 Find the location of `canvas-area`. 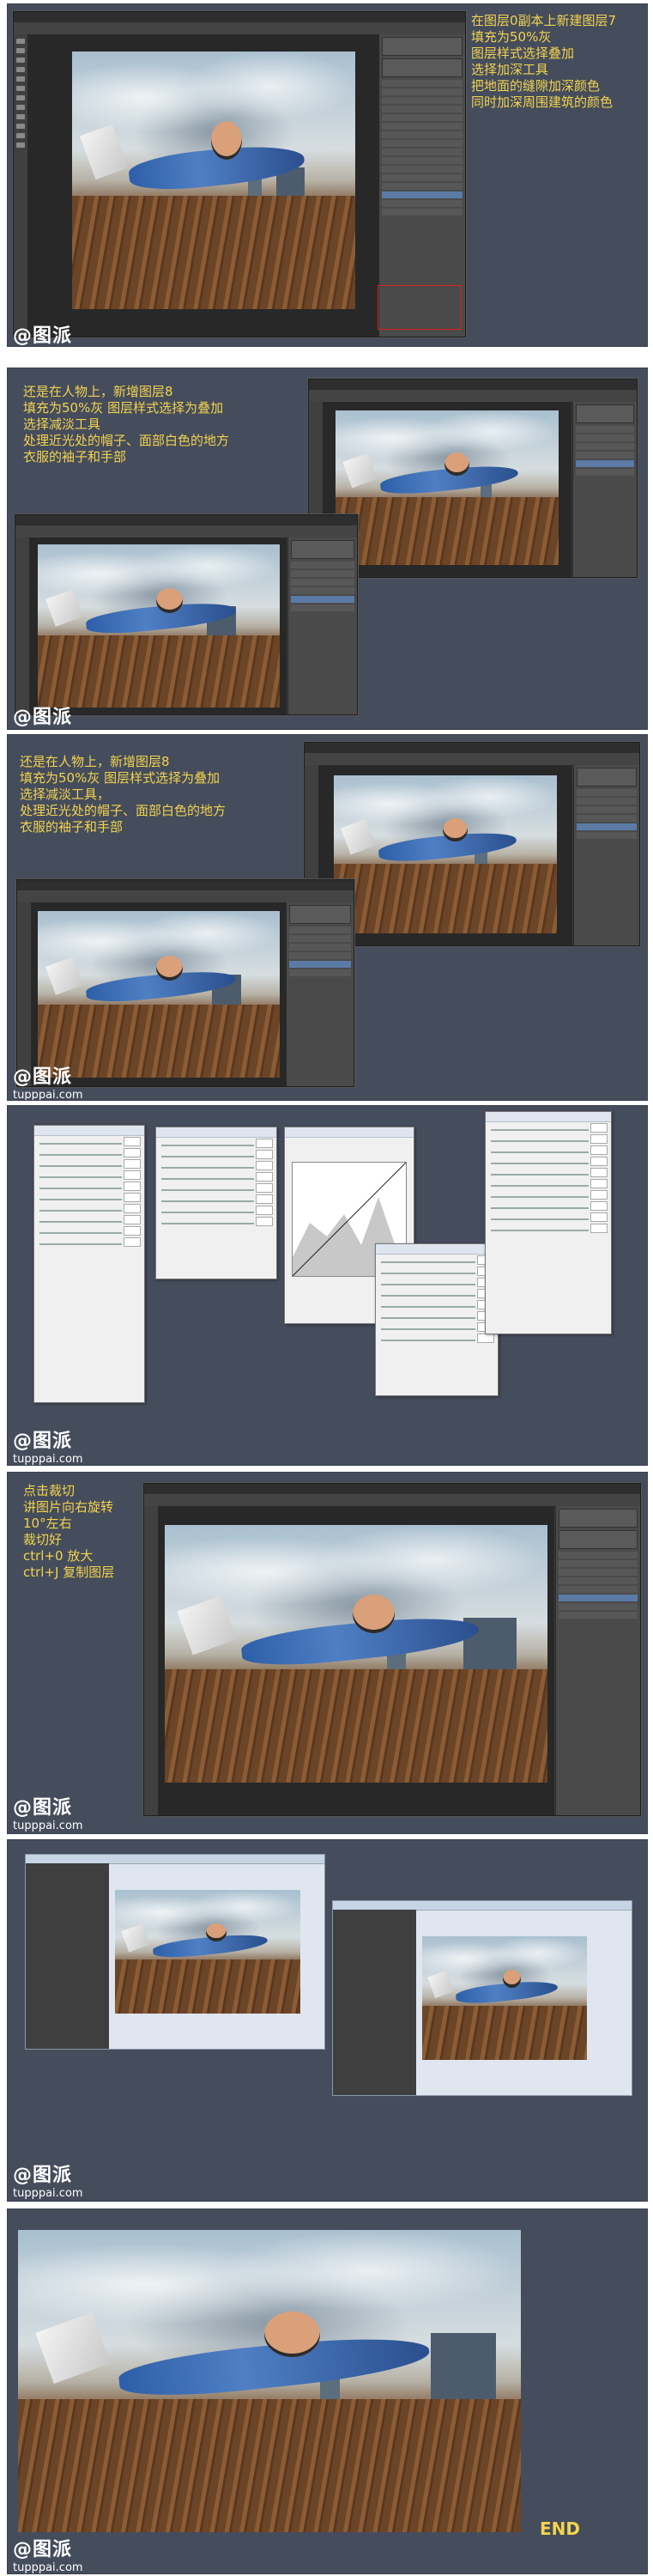

canvas-area is located at coordinates (203, 186).